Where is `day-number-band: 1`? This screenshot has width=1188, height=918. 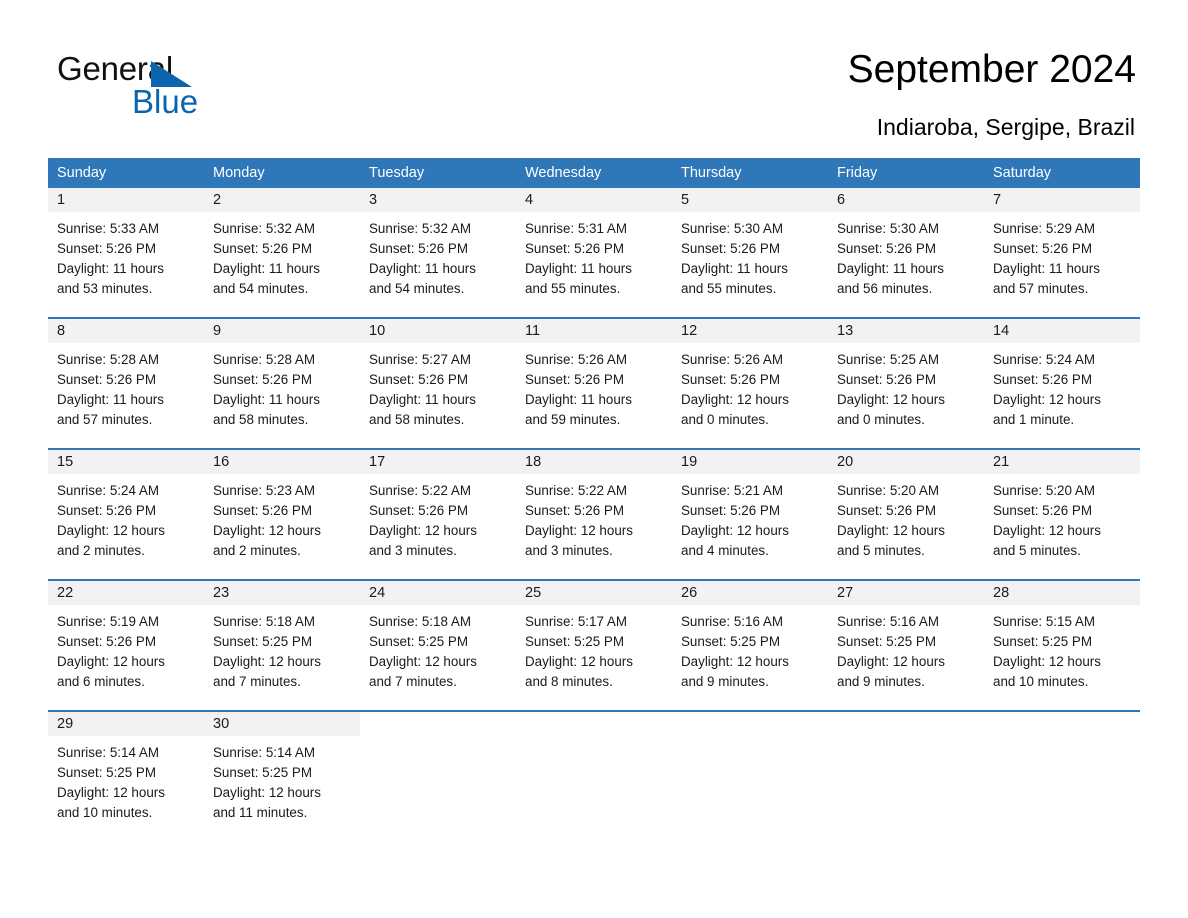 day-number-band: 1 is located at coordinates (126, 200).